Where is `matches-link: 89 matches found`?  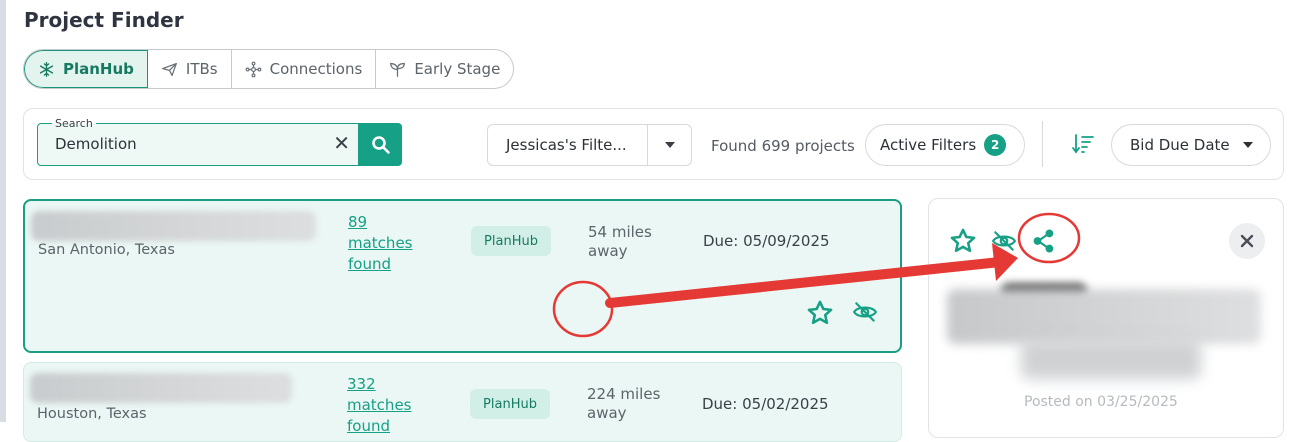
matches-link: 89 matches found is located at coordinates (388, 243).